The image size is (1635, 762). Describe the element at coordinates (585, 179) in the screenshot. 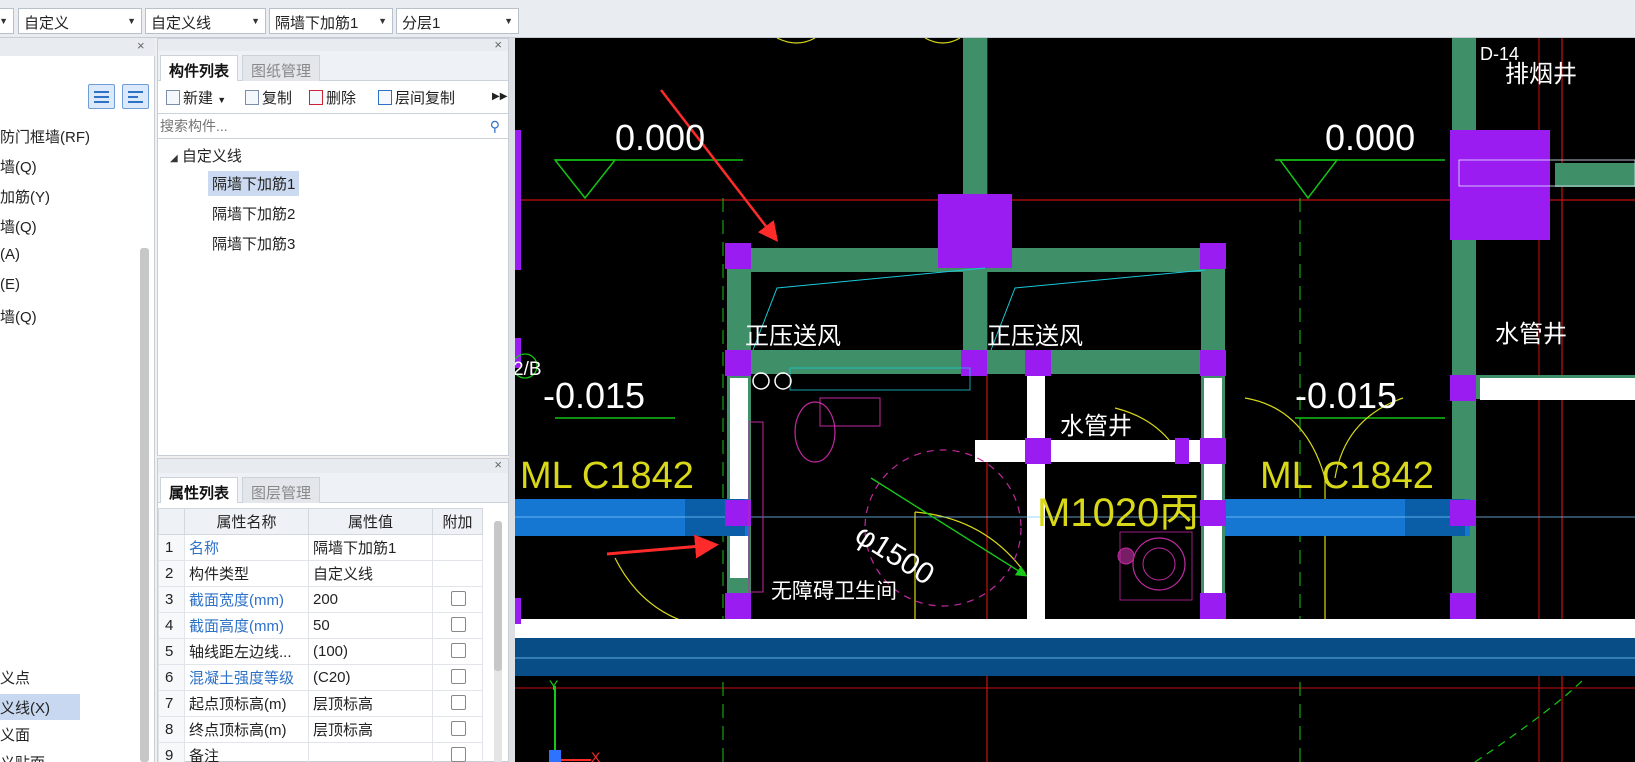

I see `level-triangle` at that location.